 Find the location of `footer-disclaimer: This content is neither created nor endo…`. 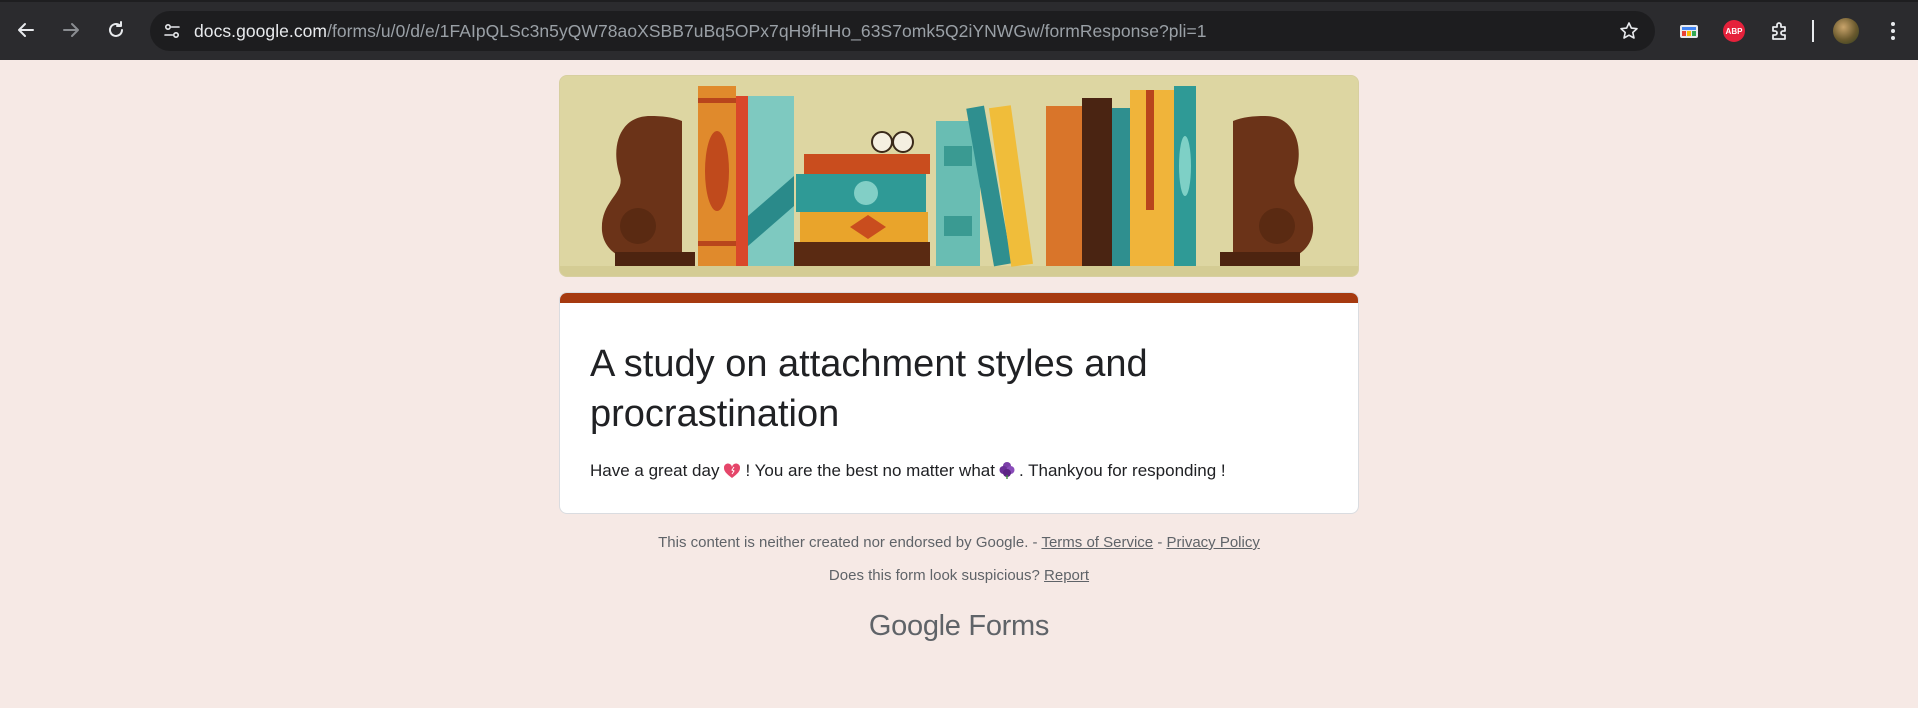

footer-disclaimer: This content is neither created nor endo… is located at coordinates (959, 542).